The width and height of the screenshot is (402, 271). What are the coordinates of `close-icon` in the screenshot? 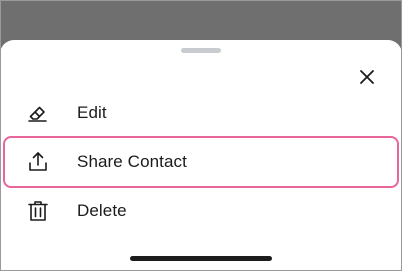 It's located at (367, 77).